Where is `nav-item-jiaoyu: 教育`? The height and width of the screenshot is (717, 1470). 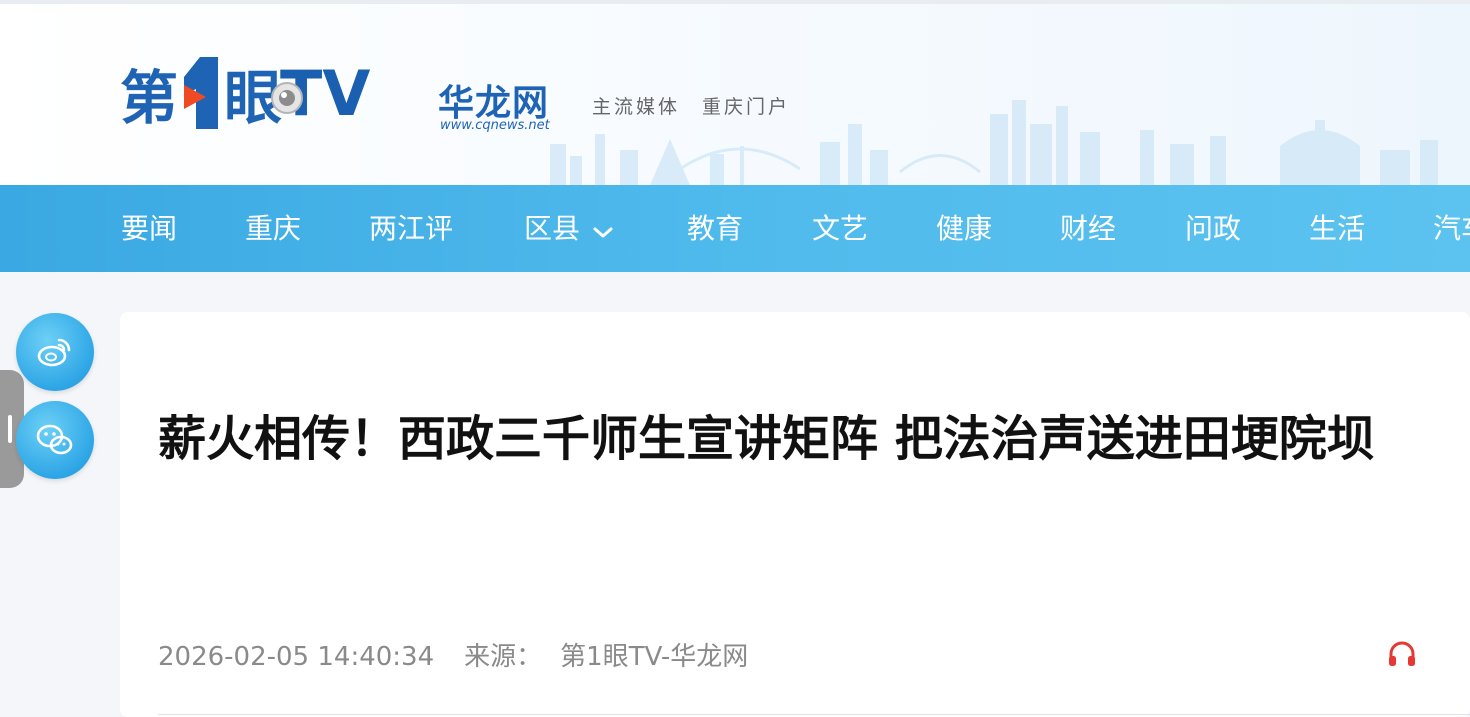 nav-item-jiaoyu: 教育 is located at coordinates (715, 228).